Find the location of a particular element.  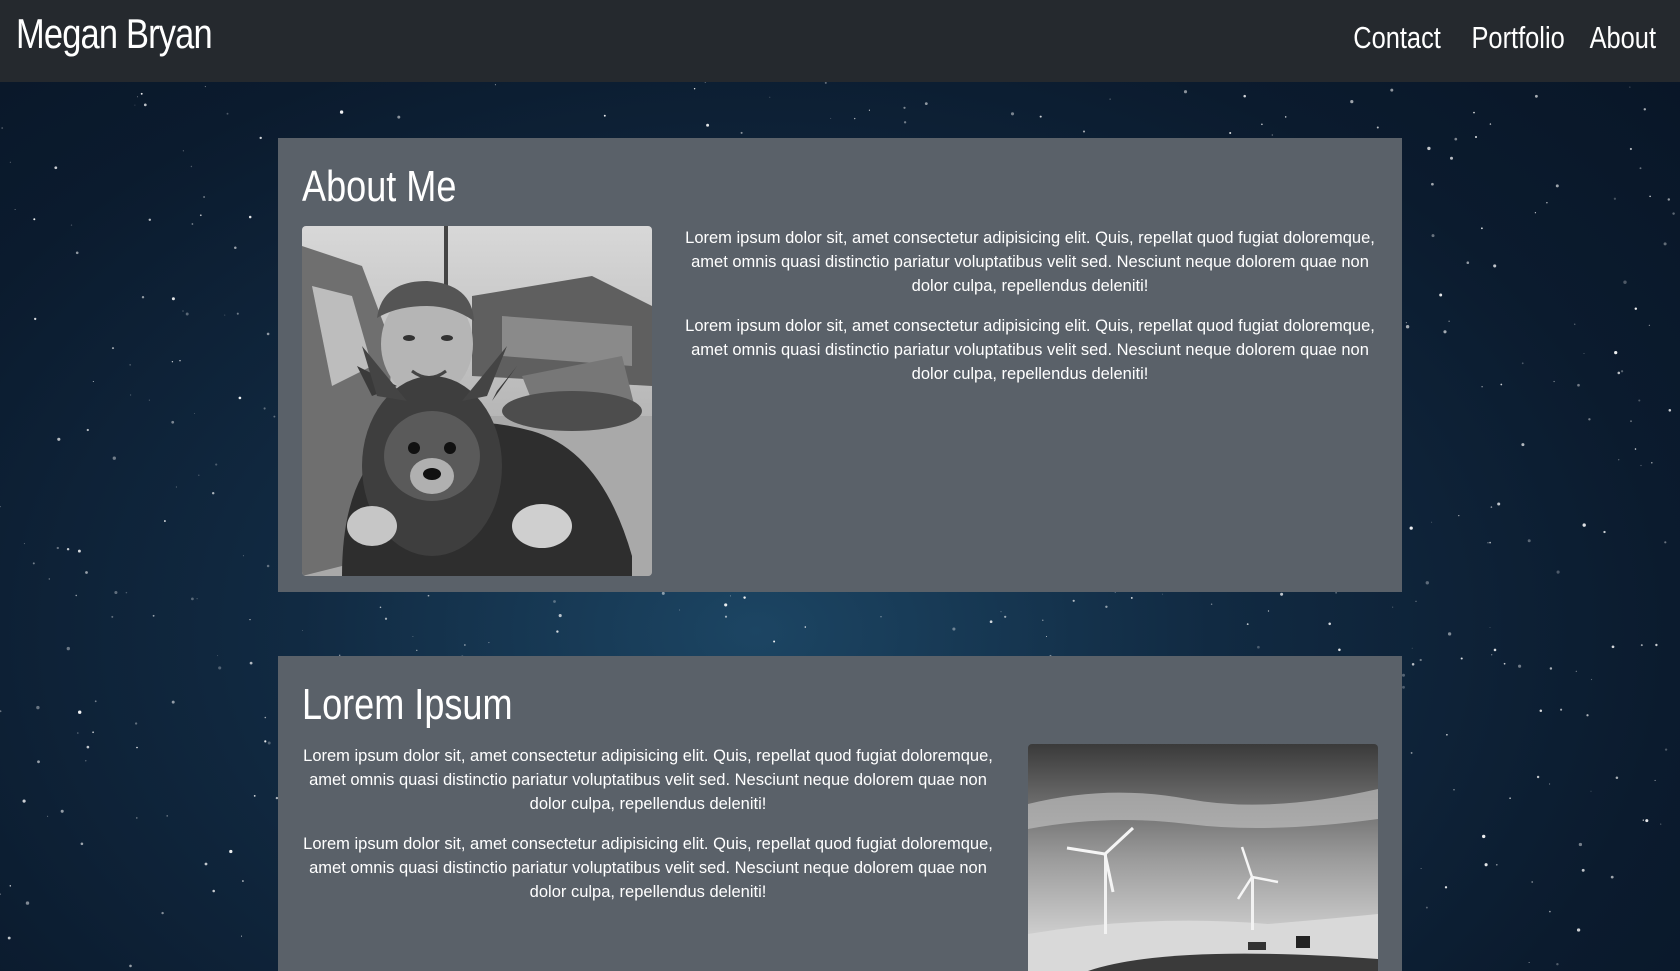

brand-name: Megan Bryan is located at coordinates (114, 34).